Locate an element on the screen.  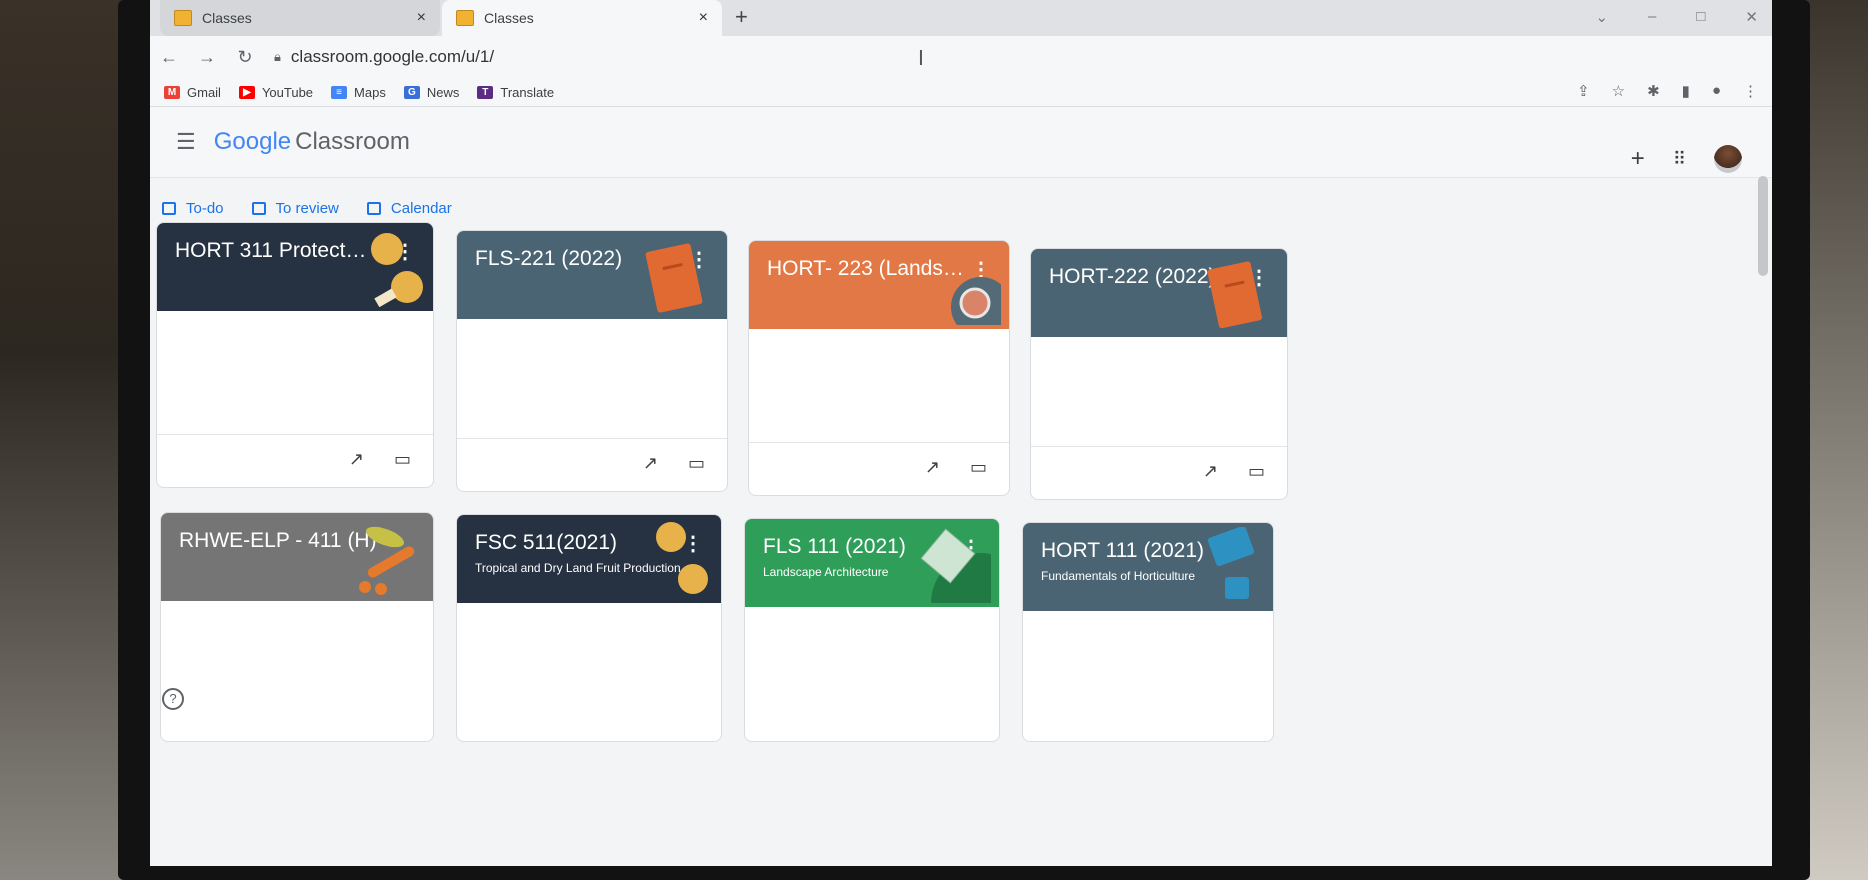
google-wordmark: Google is located at coordinates (252, 141).